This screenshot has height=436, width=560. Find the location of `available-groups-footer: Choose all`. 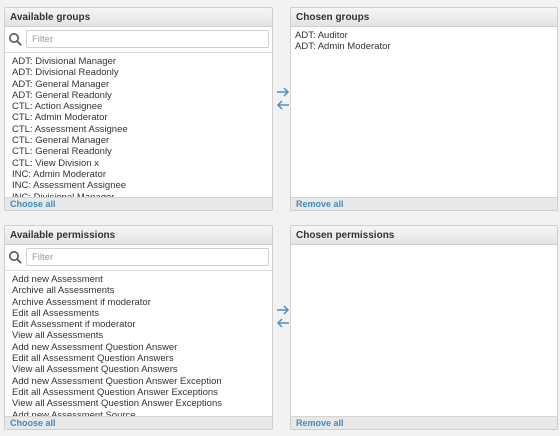

available-groups-footer: Choose all is located at coordinates (138, 203).